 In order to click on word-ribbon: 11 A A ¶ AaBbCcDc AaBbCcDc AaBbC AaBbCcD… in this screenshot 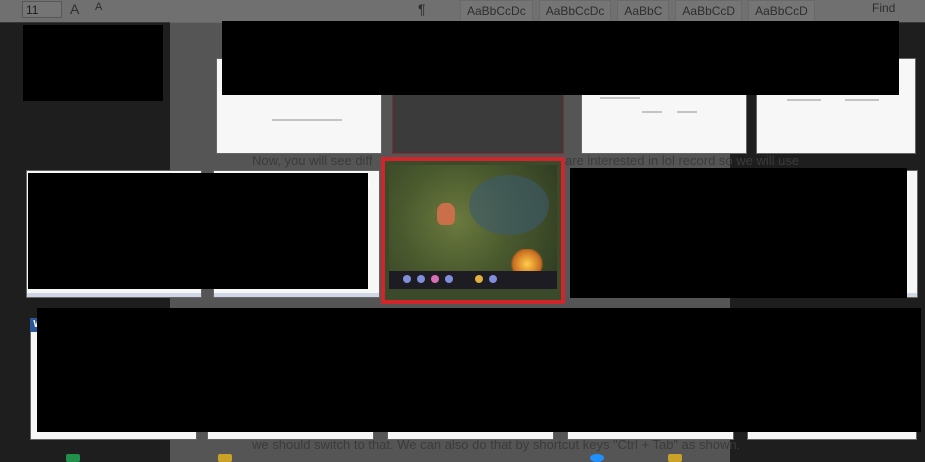, I will do `click(462, 11)`.